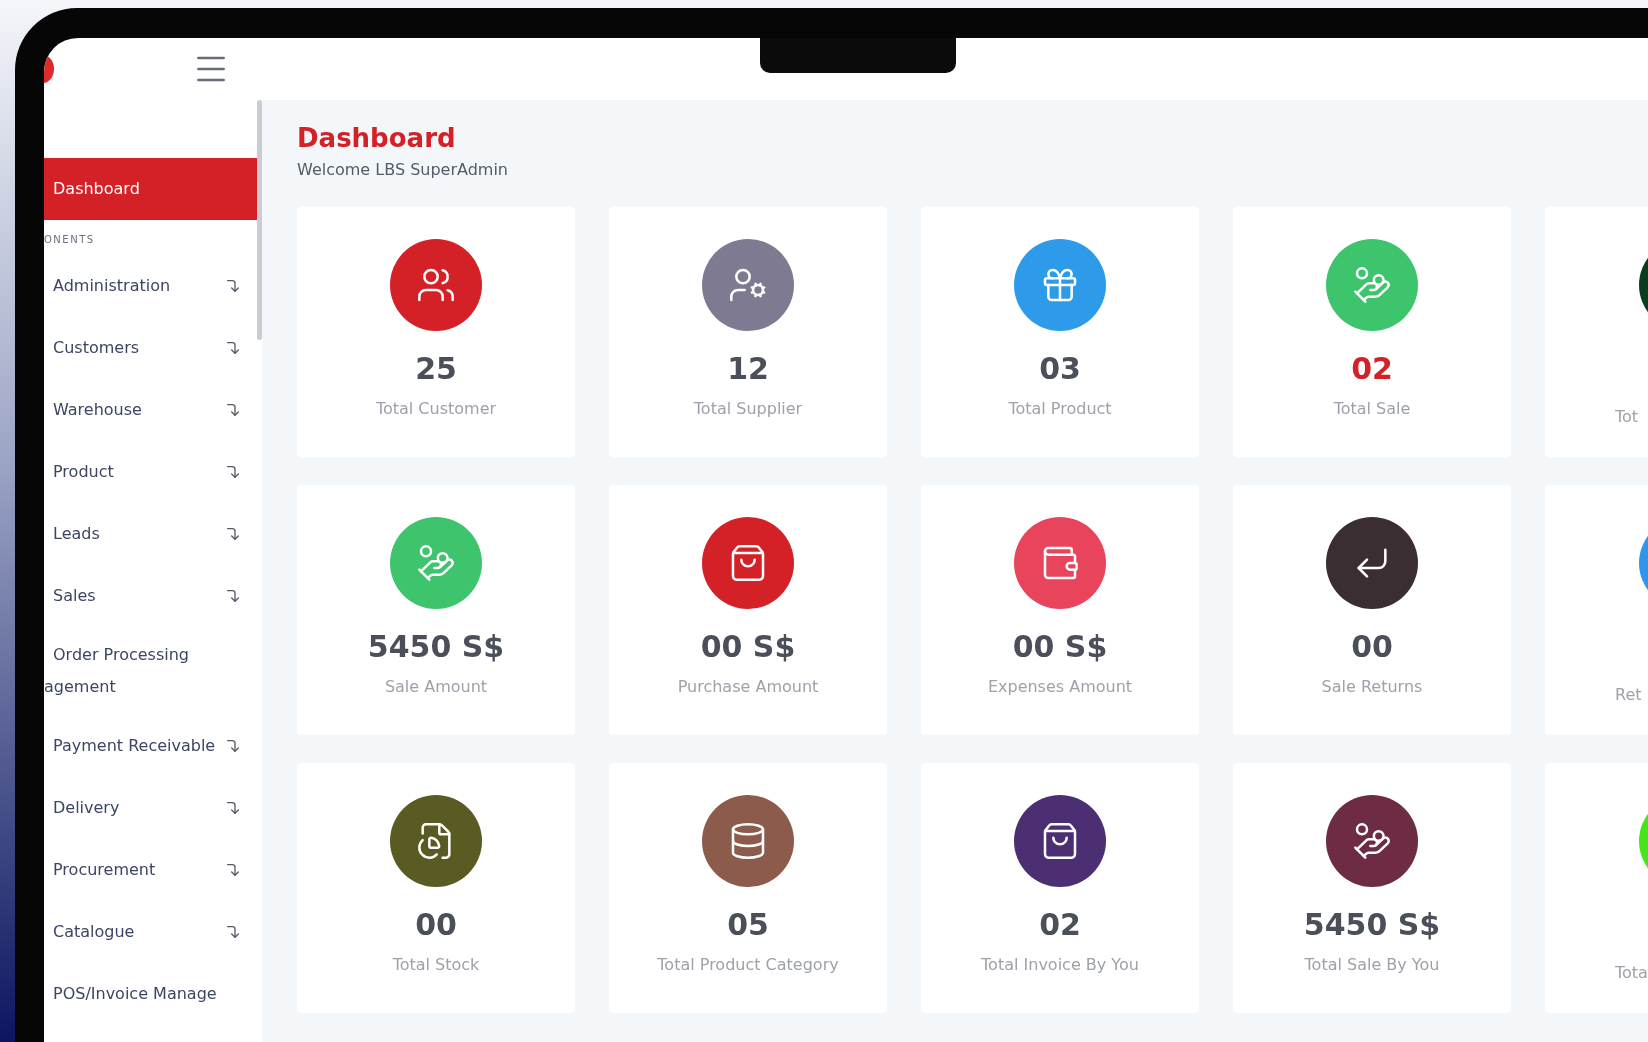  Describe the element at coordinates (150, 472) in the screenshot. I see `sidebar-item: Product` at that location.